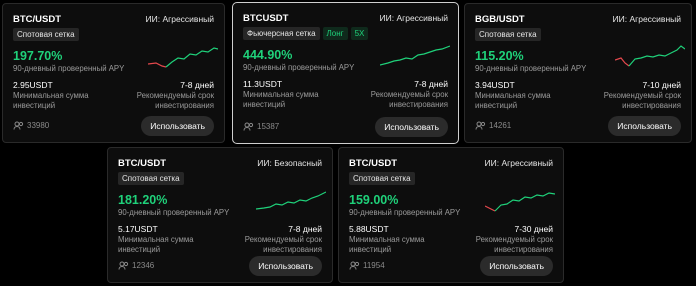  I want to click on user-count-value: 14261, so click(500, 125).